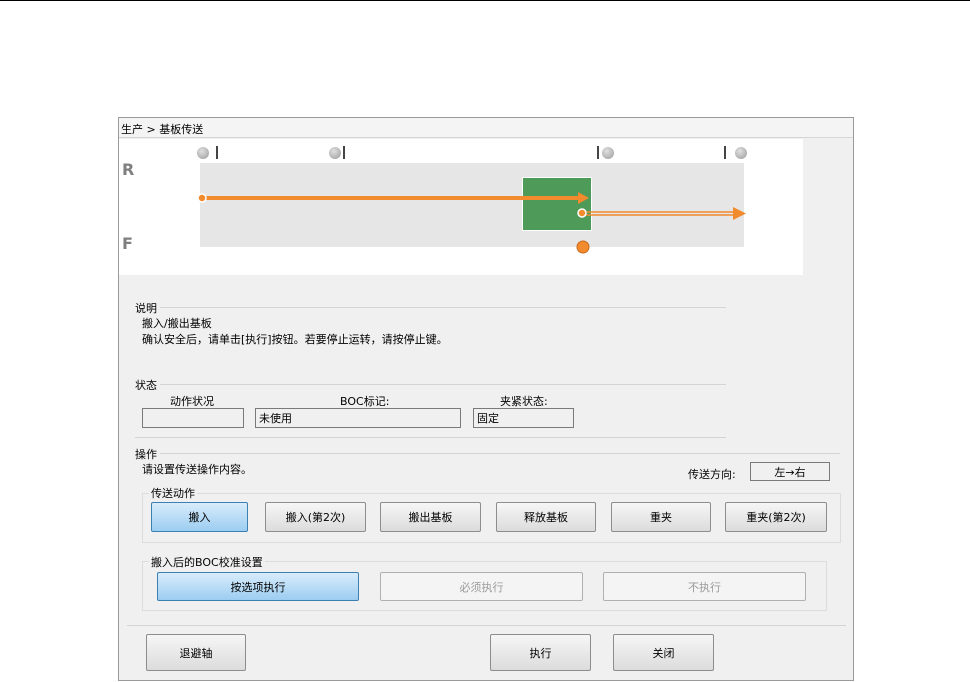 The height and width of the screenshot is (682, 970). Describe the element at coordinates (173, 493) in the screenshot. I see `transfer-action-group-label: 传送动作` at that location.